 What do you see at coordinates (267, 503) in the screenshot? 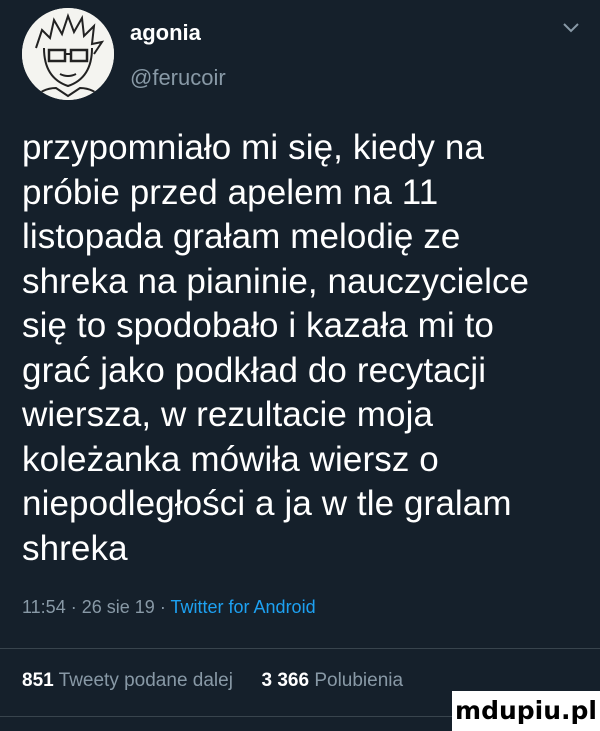
I see `tweet-line: niepodległości a ja w tle gralam` at bounding box center [267, 503].